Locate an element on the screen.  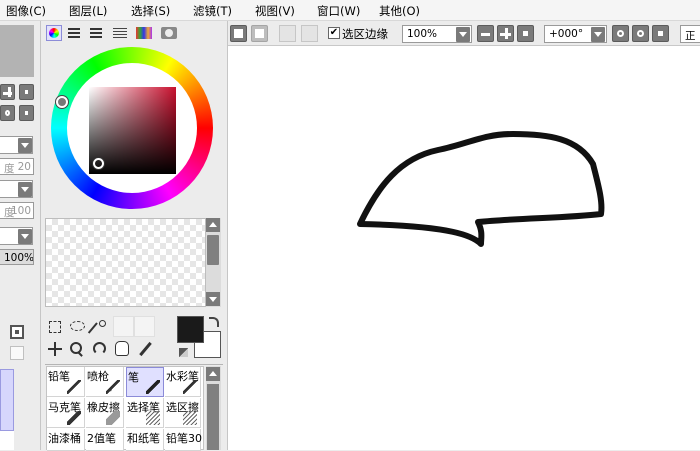
redo-icon is located at coordinates (259, 33).